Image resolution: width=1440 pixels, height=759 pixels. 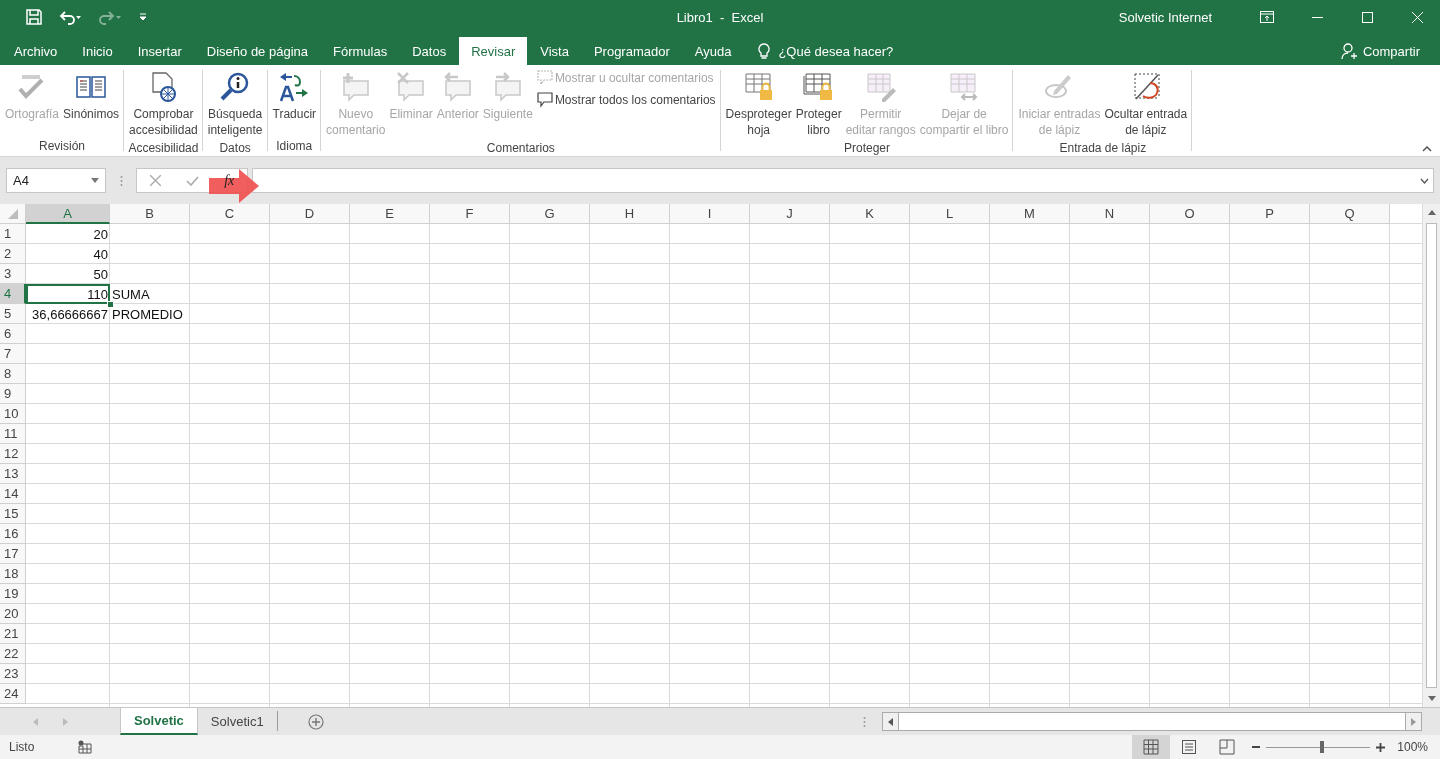 I want to click on fill-handle, so click(x=110, y=304).